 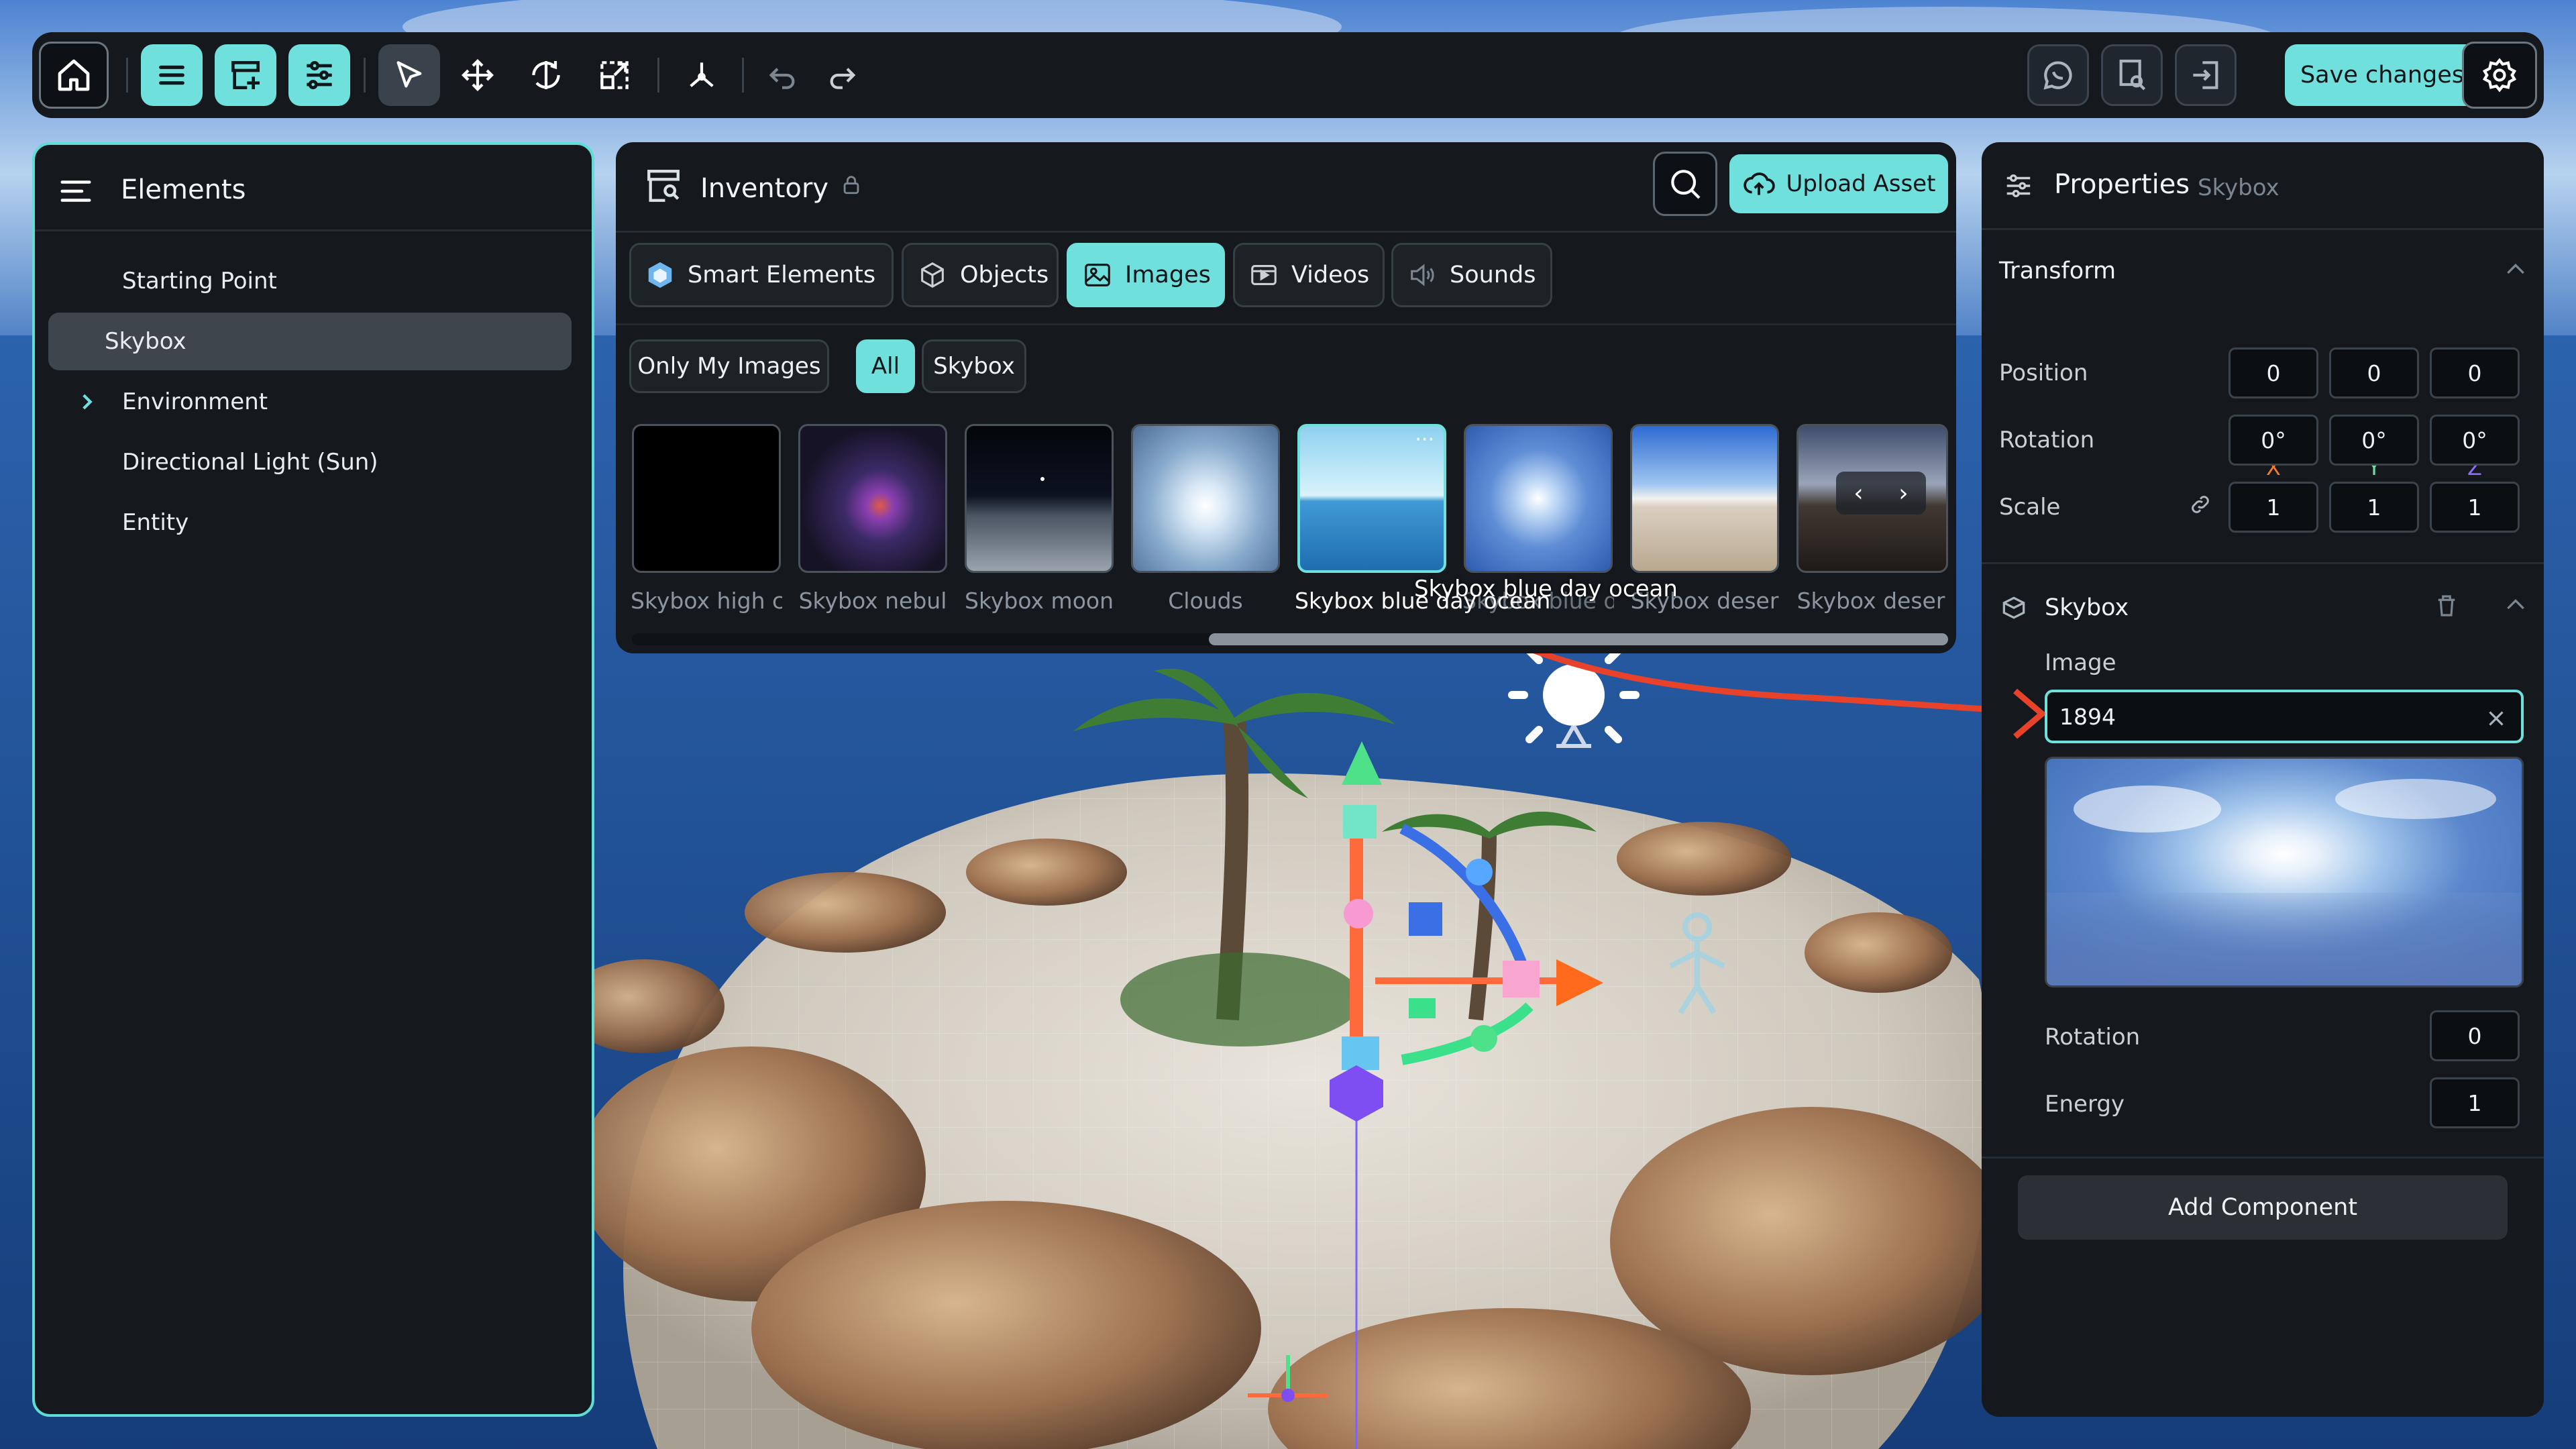 I want to click on exit-button, so click(x=2206, y=75).